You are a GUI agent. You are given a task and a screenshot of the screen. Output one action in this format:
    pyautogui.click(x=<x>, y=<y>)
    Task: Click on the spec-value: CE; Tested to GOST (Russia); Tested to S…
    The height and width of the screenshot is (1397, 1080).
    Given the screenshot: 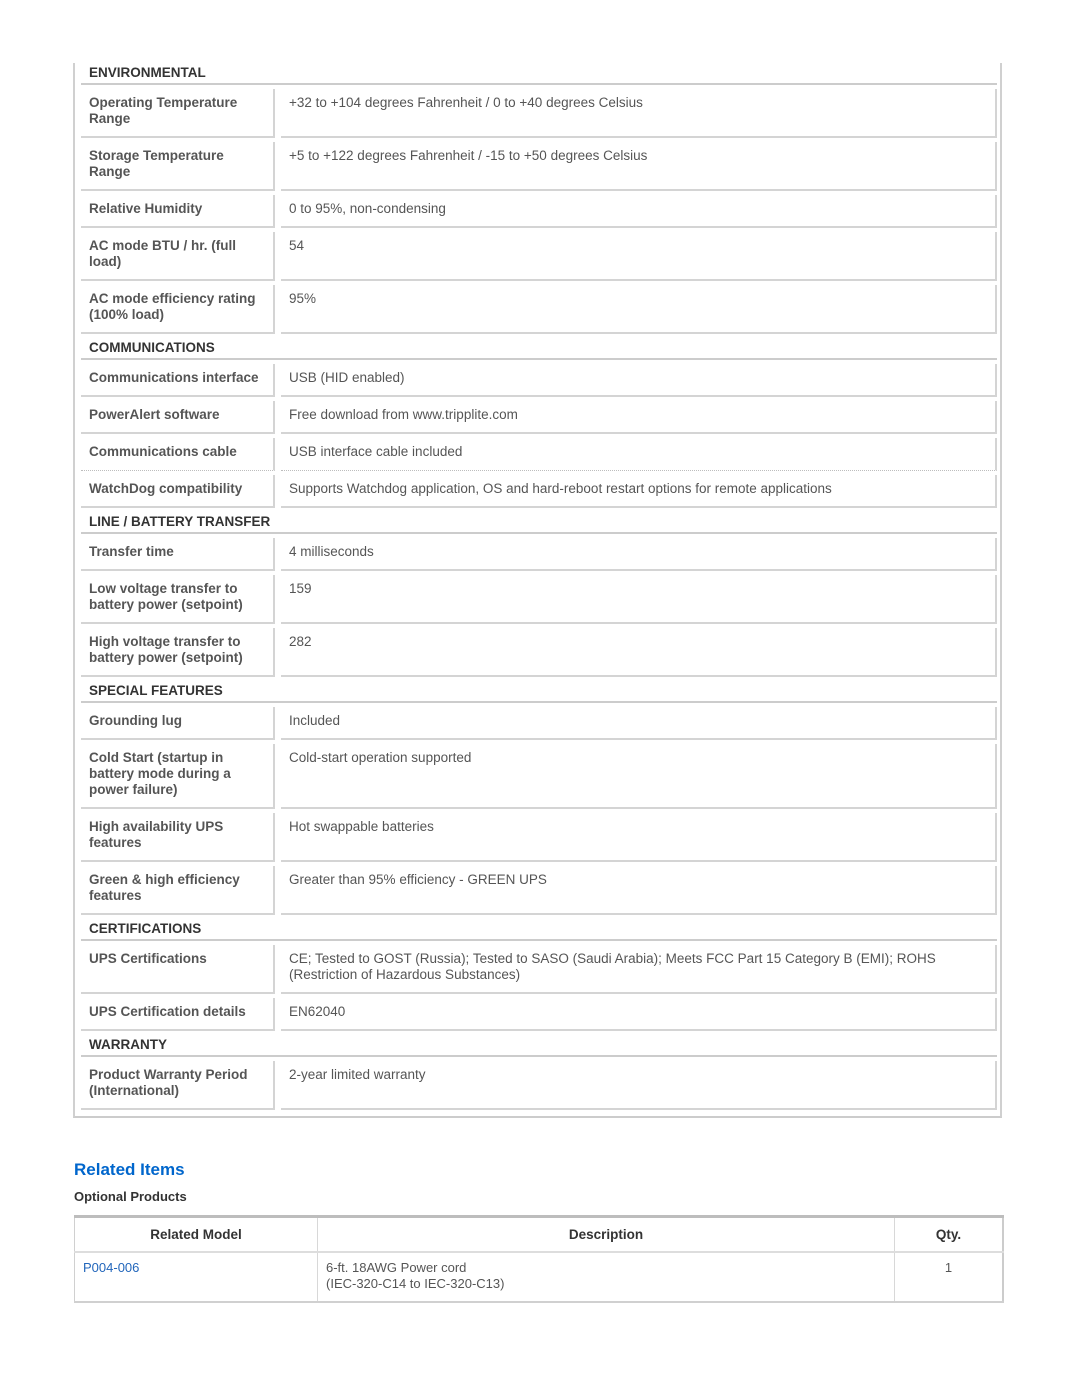 What is the action you would take?
    pyautogui.click(x=639, y=969)
    